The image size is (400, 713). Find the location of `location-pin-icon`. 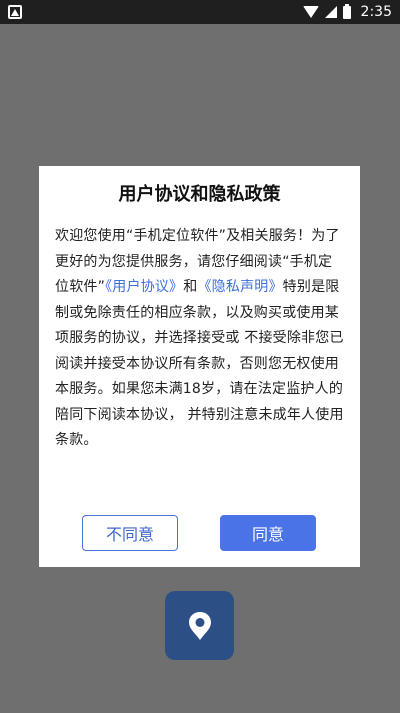

location-pin-icon is located at coordinates (200, 626).